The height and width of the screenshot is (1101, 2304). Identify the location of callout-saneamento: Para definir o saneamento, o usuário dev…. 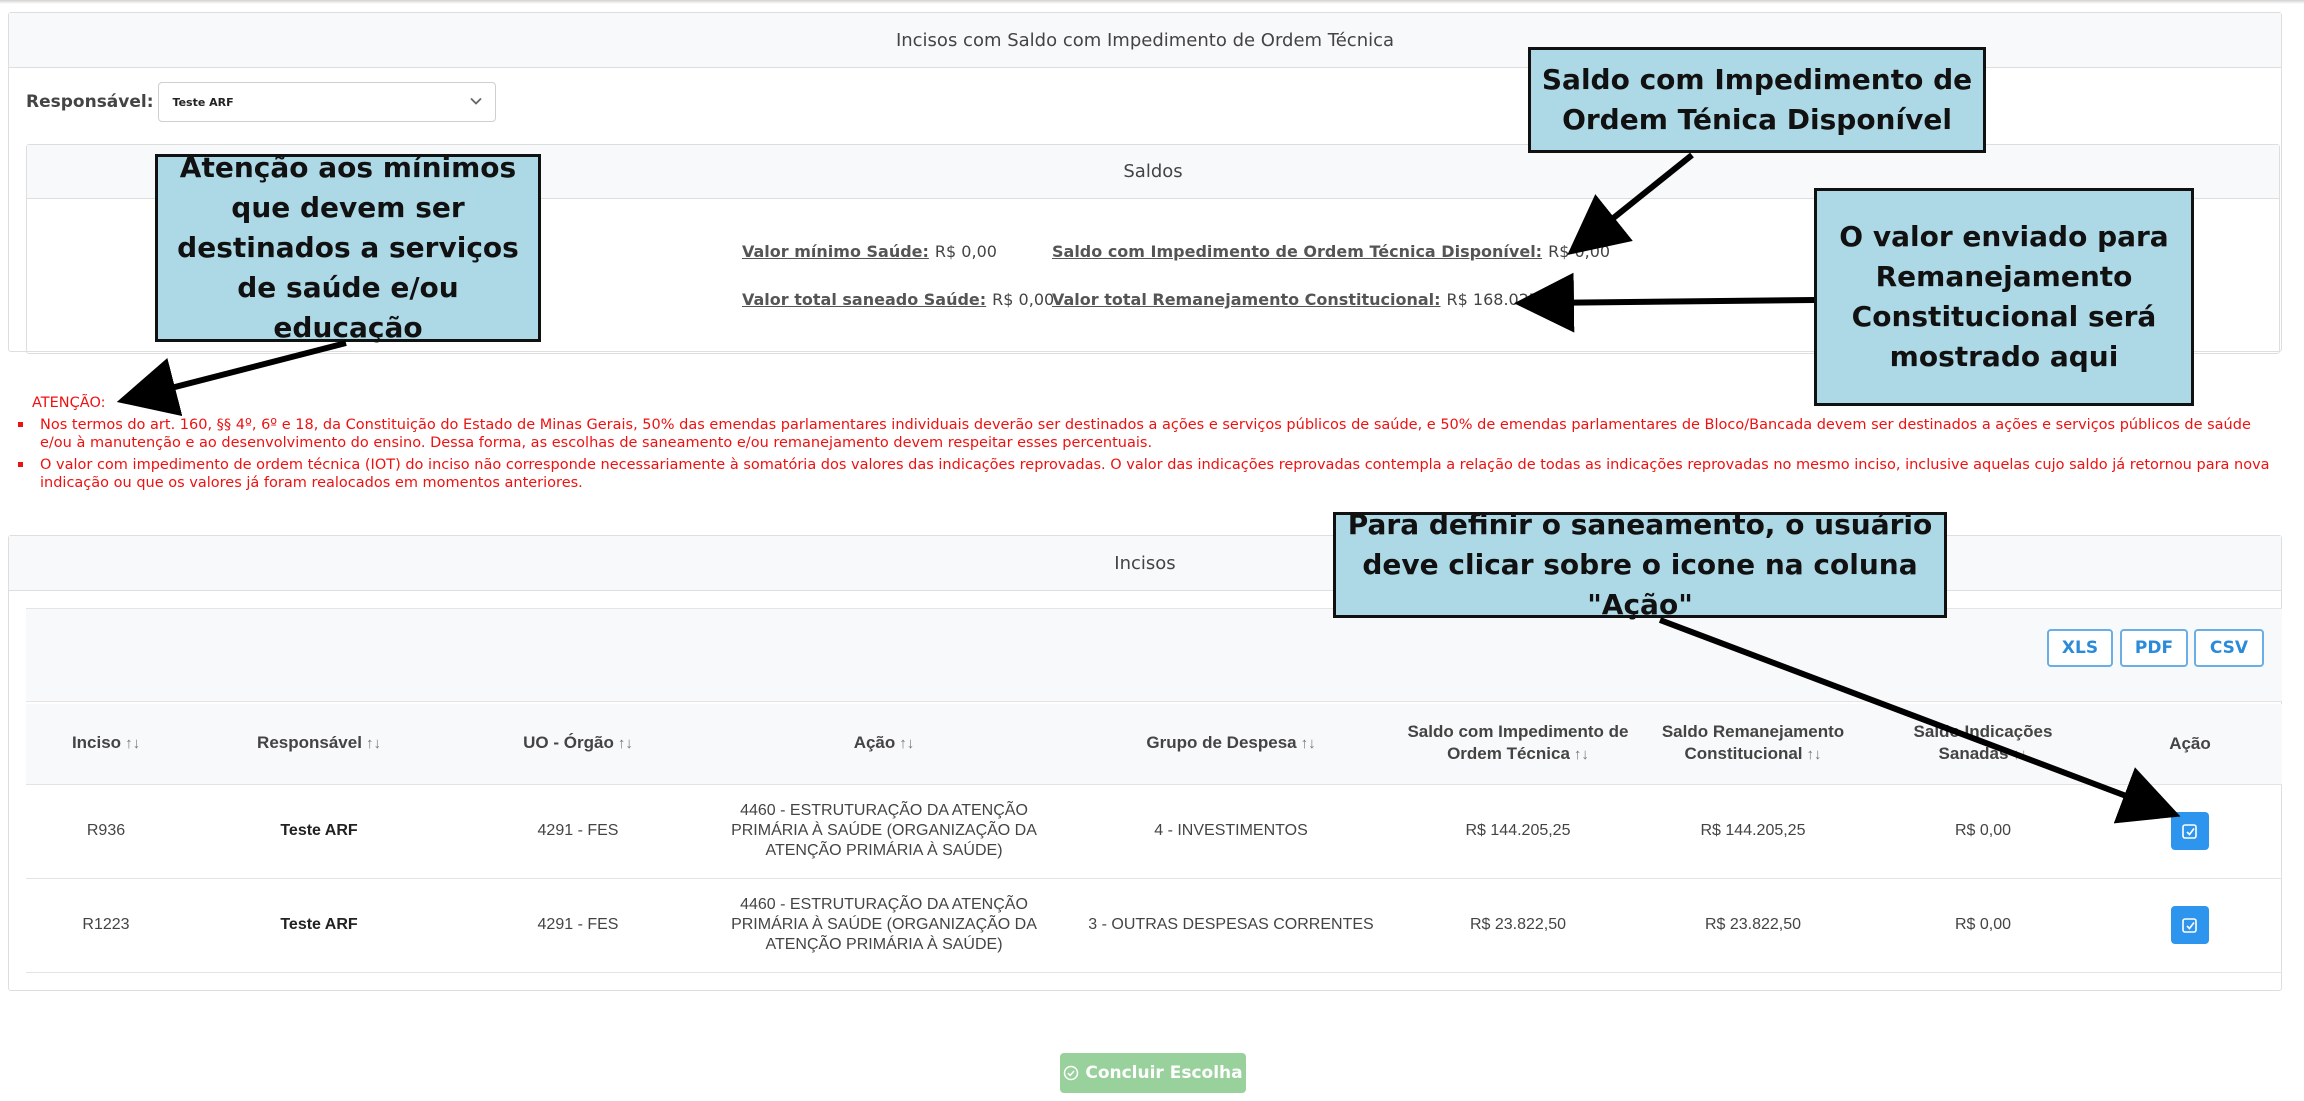
(1640, 564).